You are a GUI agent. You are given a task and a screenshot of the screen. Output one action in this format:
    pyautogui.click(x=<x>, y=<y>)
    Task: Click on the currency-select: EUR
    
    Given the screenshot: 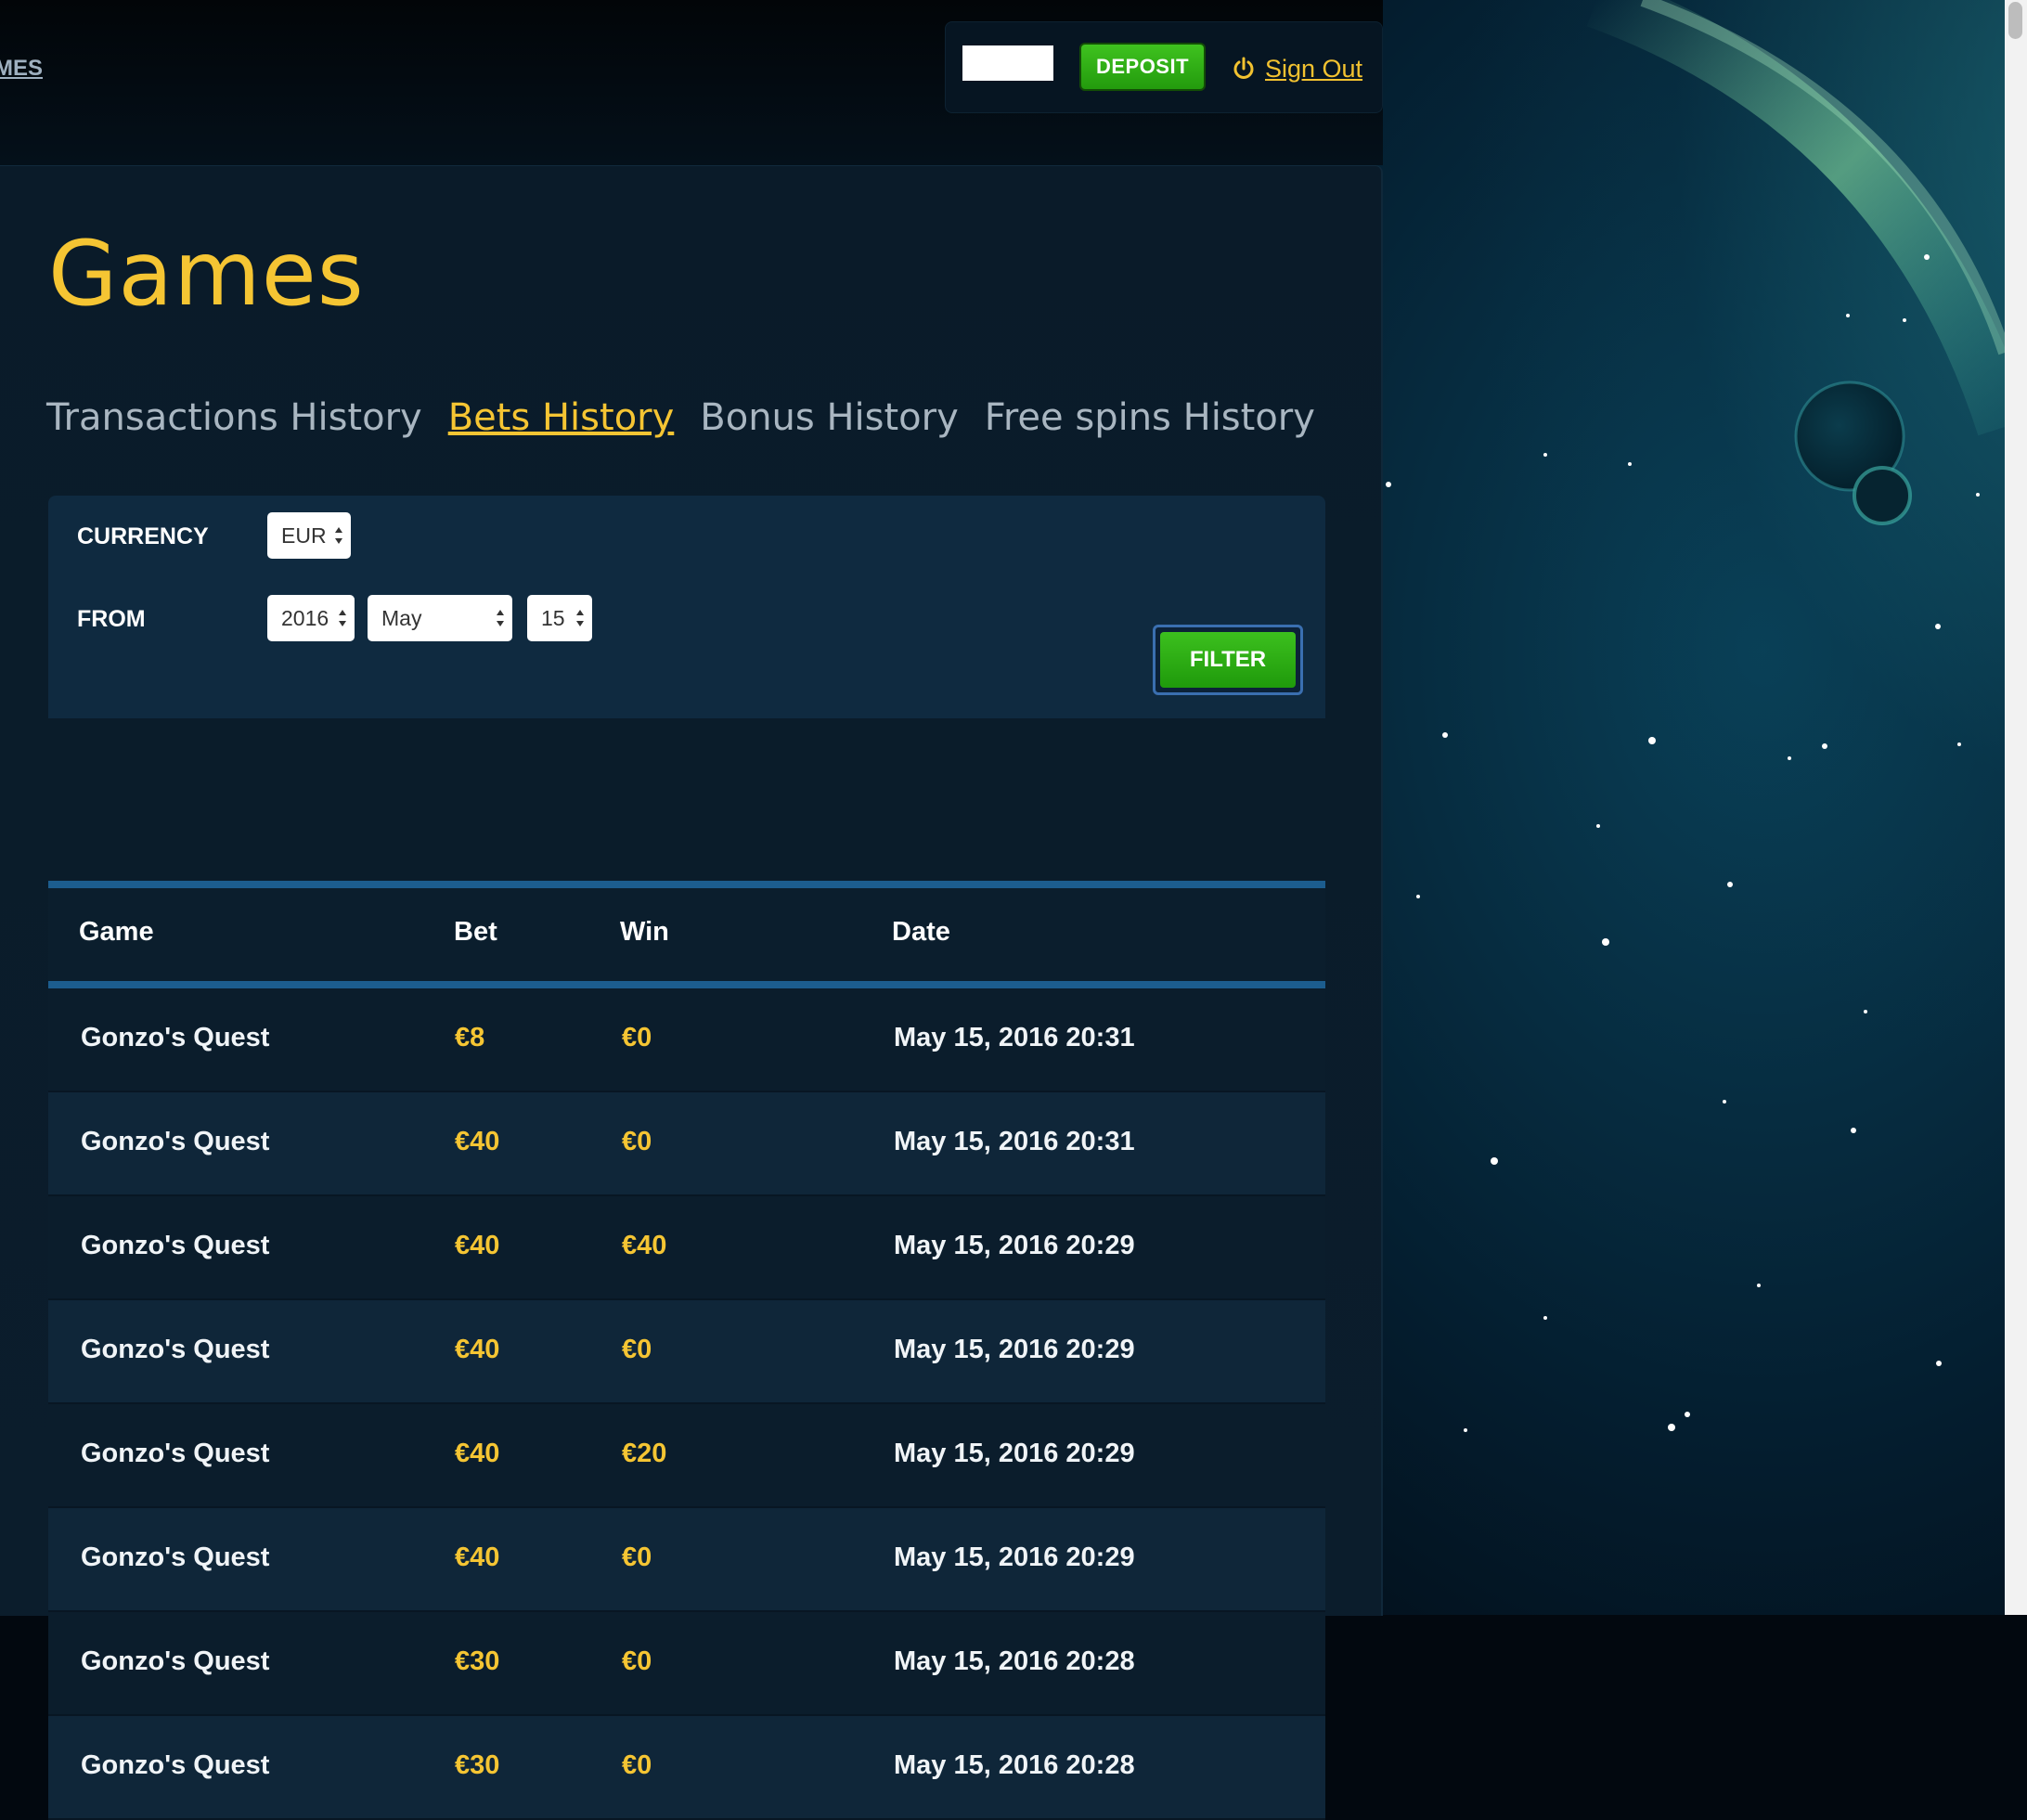 What is the action you would take?
    pyautogui.click(x=309, y=535)
    